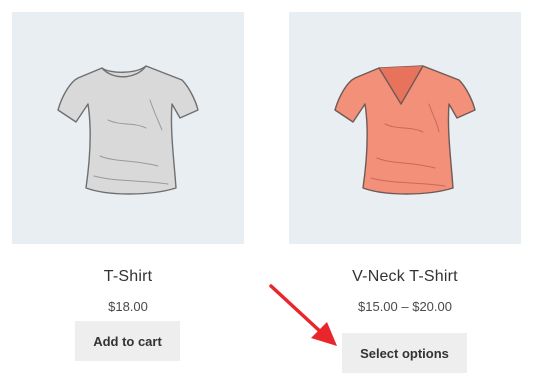  I want to click on gray-tshirt-icon, so click(128, 130).